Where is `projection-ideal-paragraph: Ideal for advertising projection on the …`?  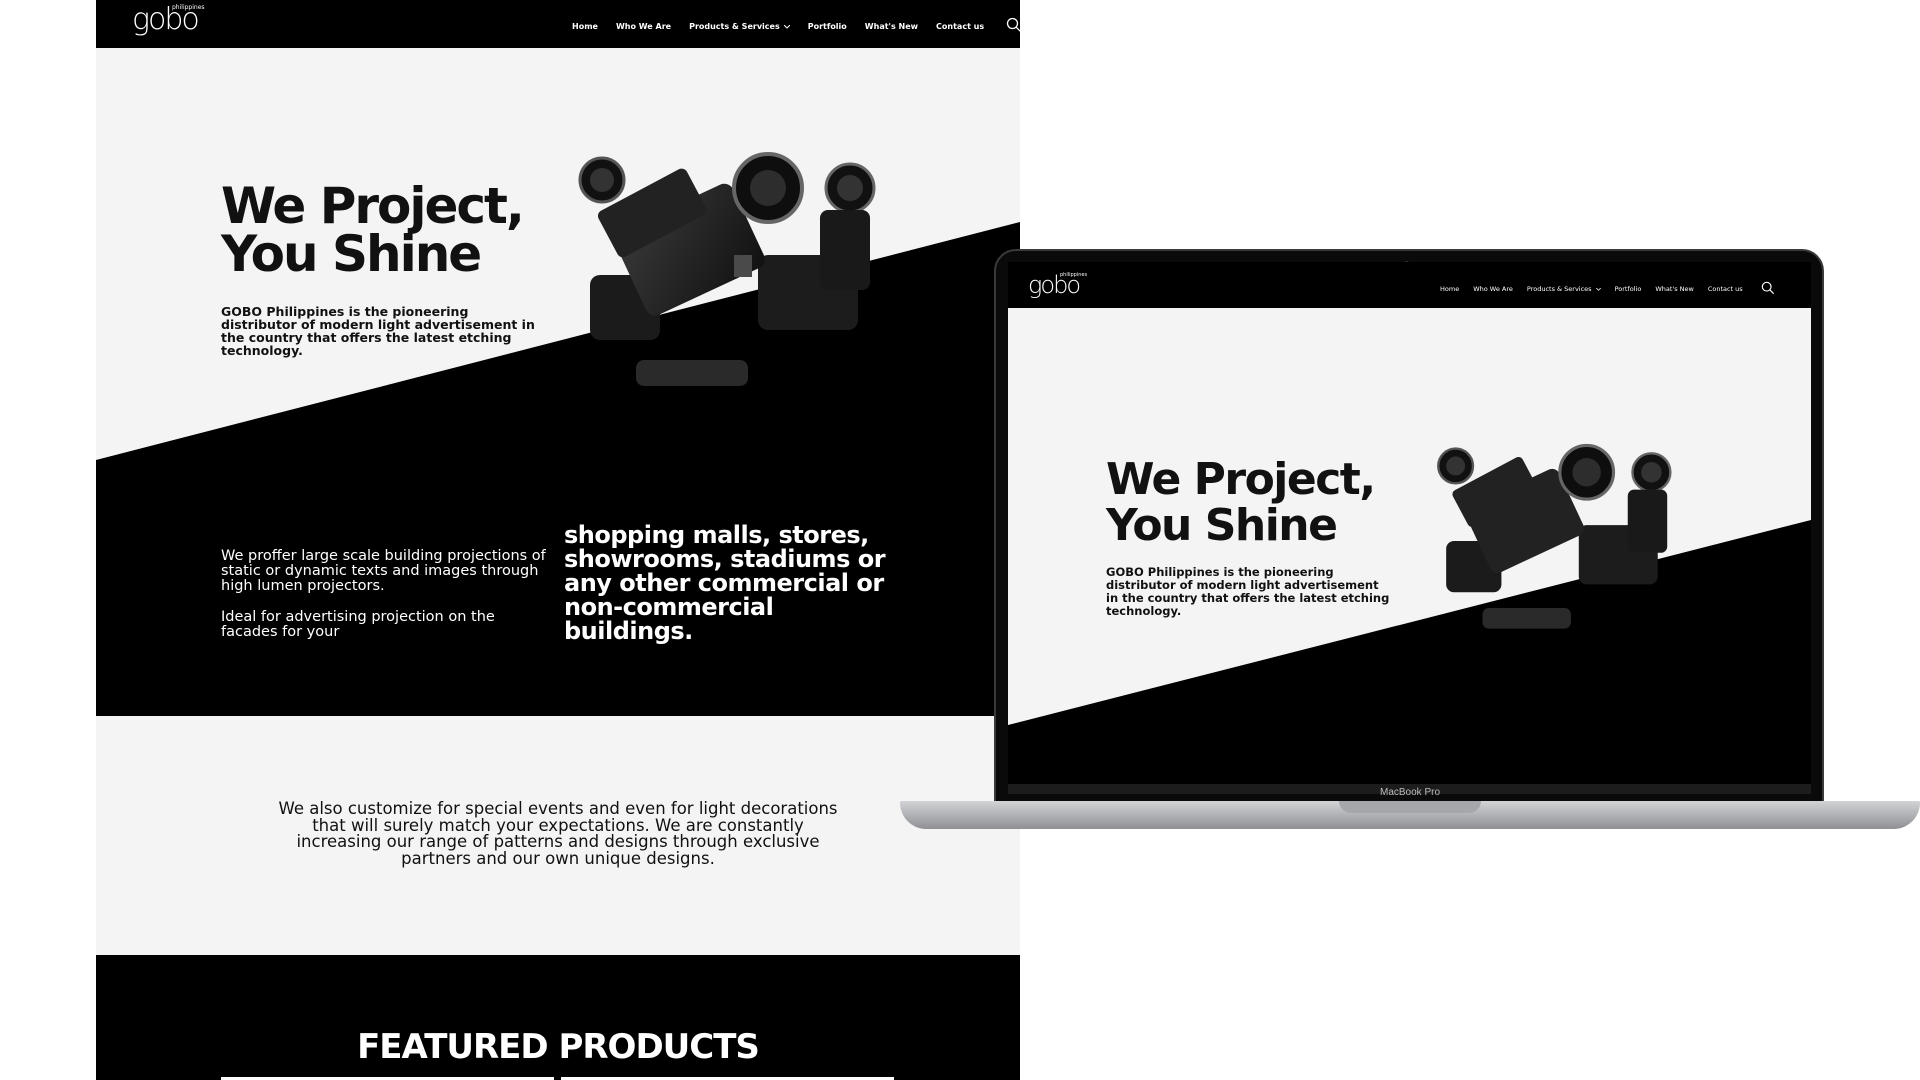 projection-ideal-paragraph: Ideal for advertising projection on the … is located at coordinates (358, 624).